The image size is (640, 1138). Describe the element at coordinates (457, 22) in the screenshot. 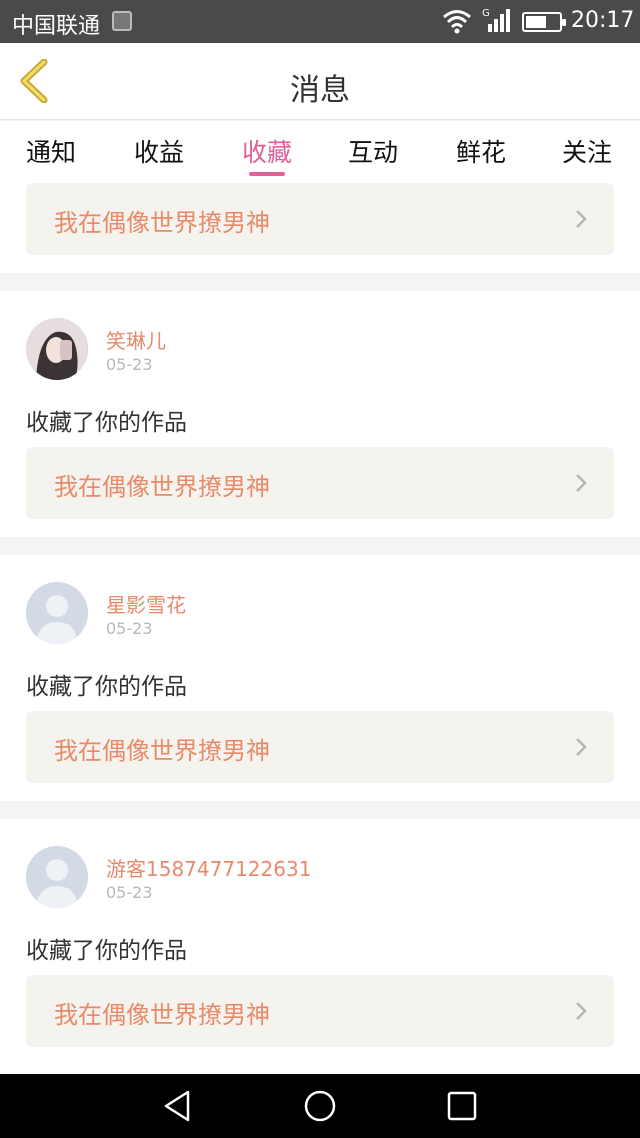

I see `wifi-icon` at that location.